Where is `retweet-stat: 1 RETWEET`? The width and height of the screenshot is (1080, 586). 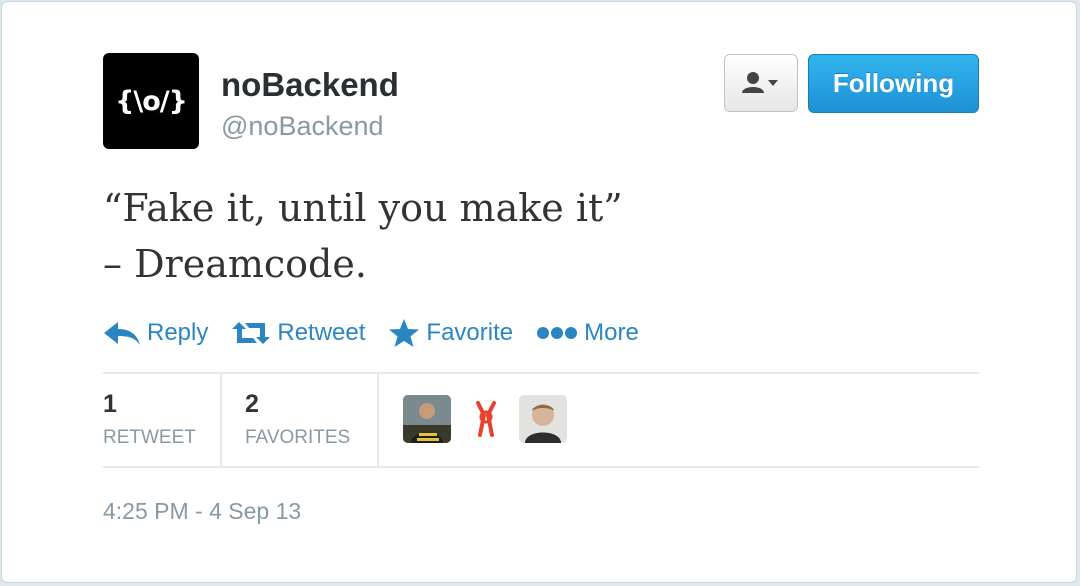
retweet-stat: 1 RETWEET is located at coordinates (149, 419).